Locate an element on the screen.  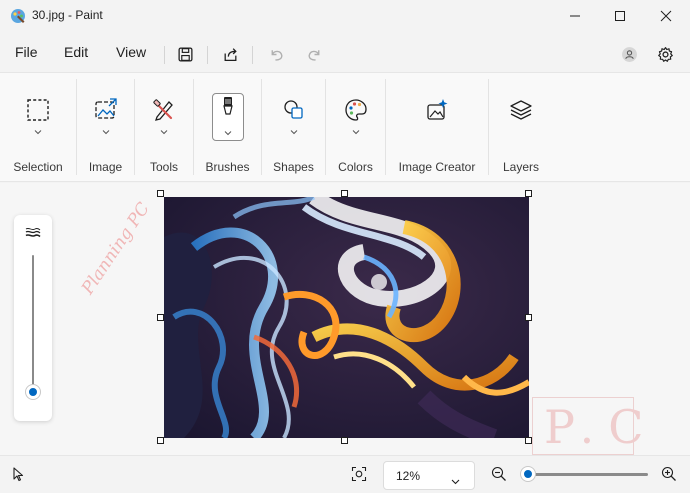
ribbon-group-shapes: Shapes is located at coordinates (293, 128).